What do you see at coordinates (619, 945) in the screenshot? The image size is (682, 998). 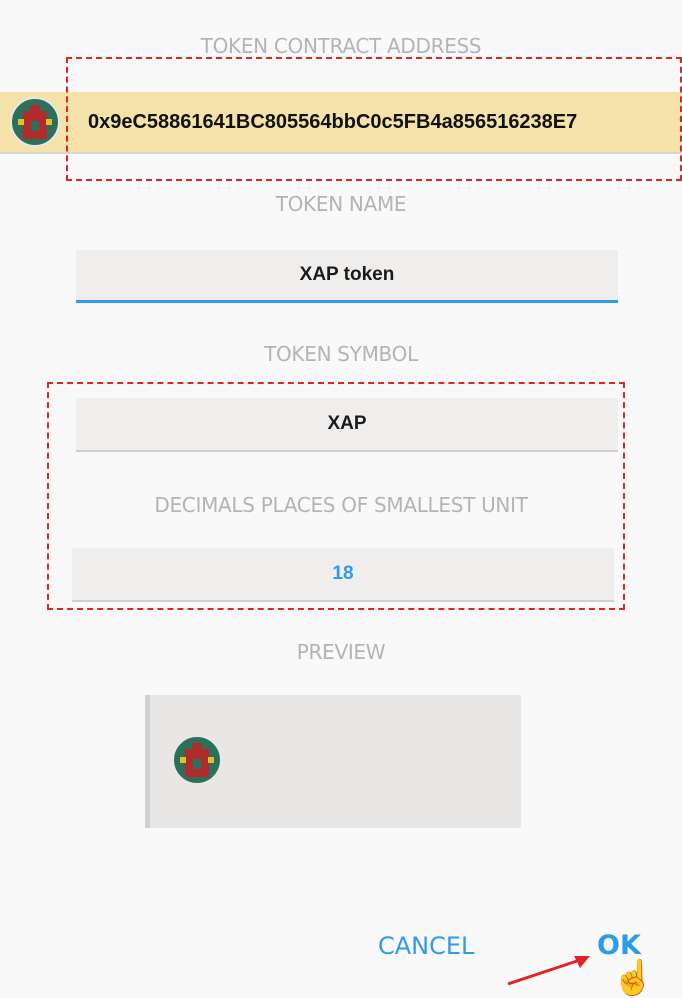 I see `ok-button: OK` at bounding box center [619, 945].